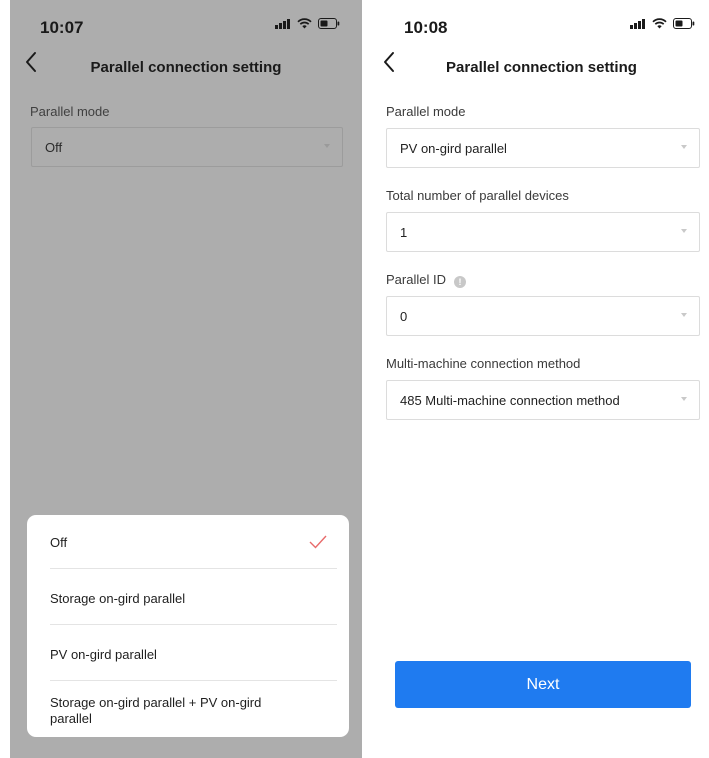 The height and width of the screenshot is (758, 709). Describe the element at coordinates (188, 597) in the screenshot. I see `option-storage-on-gird-parallel: Storage on-gird parallel` at that location.